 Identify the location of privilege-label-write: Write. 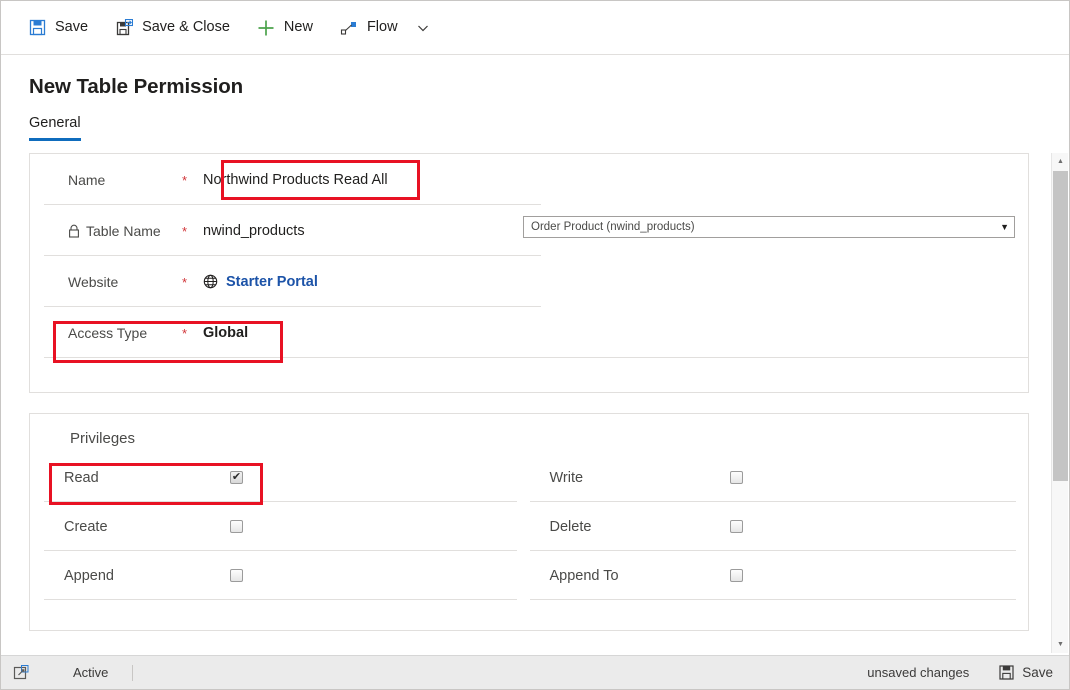
(566, 477).